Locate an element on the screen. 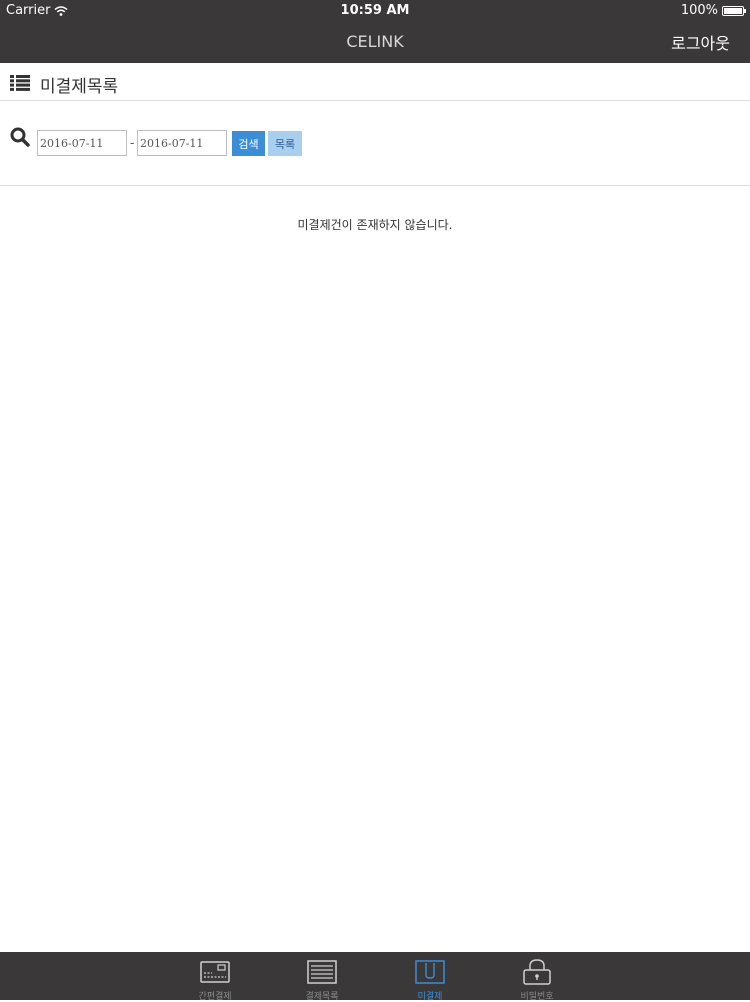 The height and width of the screenshot is (1002, 750). list-icon is located at coordinates (20, 83).